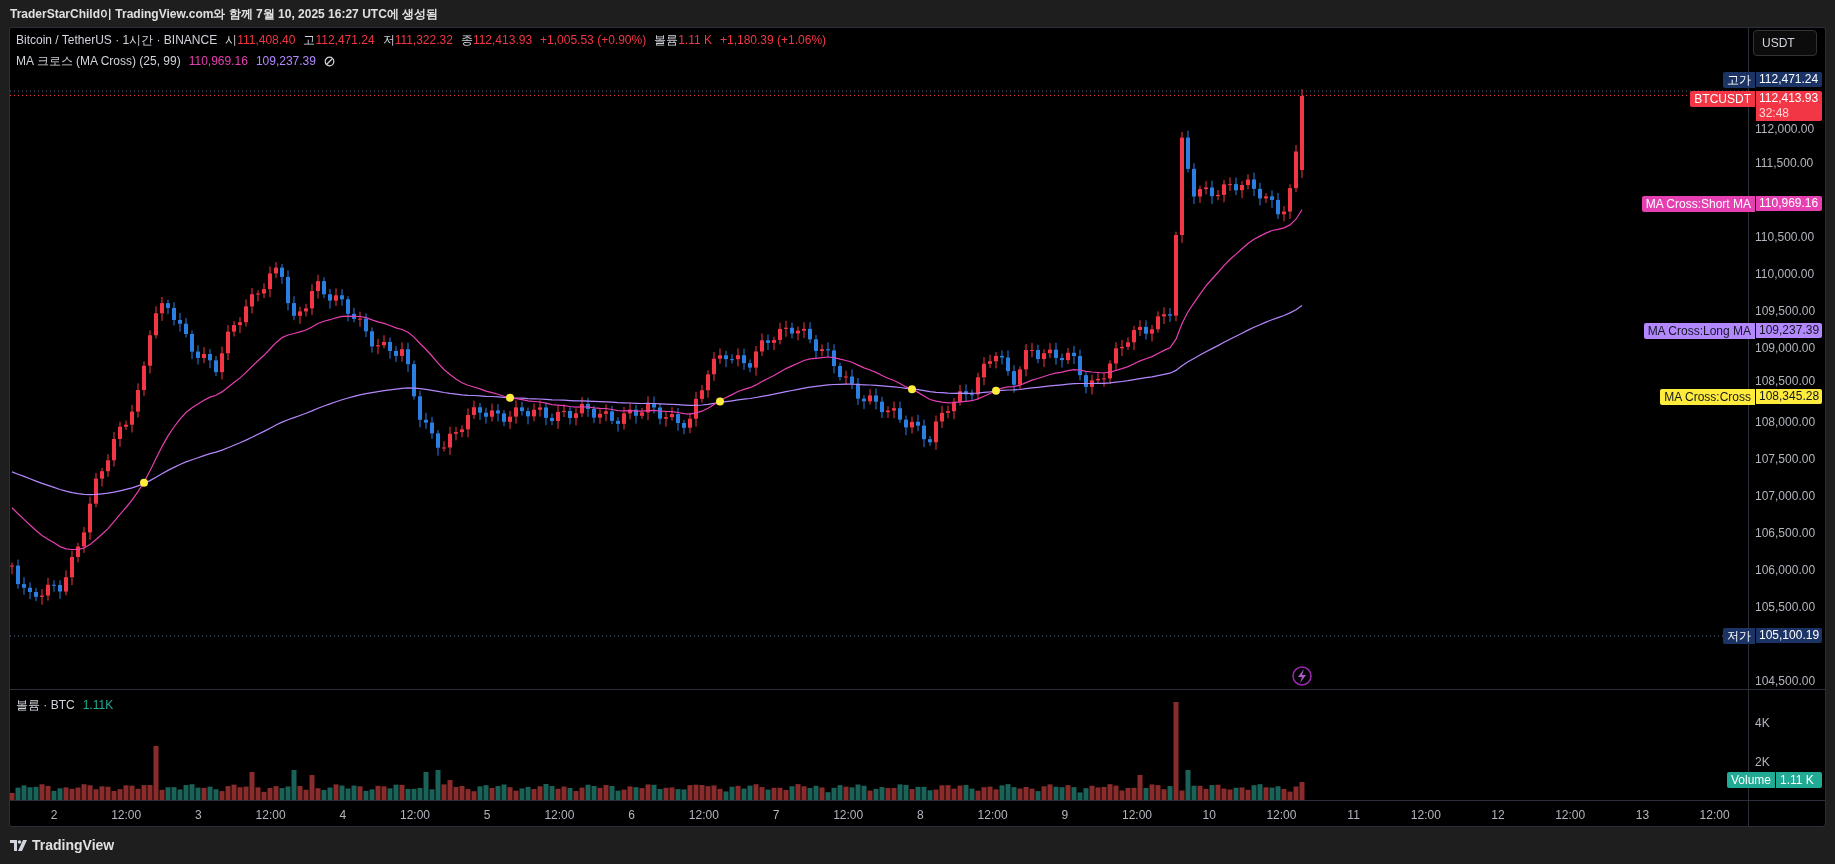  I want to click on price-tick: 107,000.00, so click(1785, 496).